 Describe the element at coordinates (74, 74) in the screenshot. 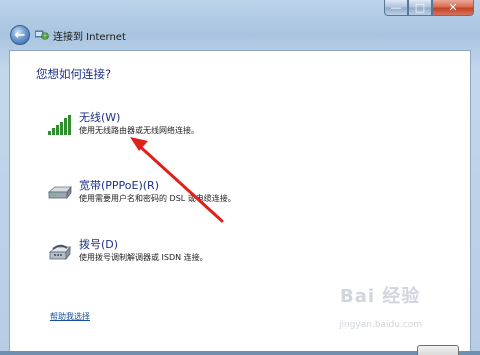

I see `page-question: 您想如何连接?` at that location.